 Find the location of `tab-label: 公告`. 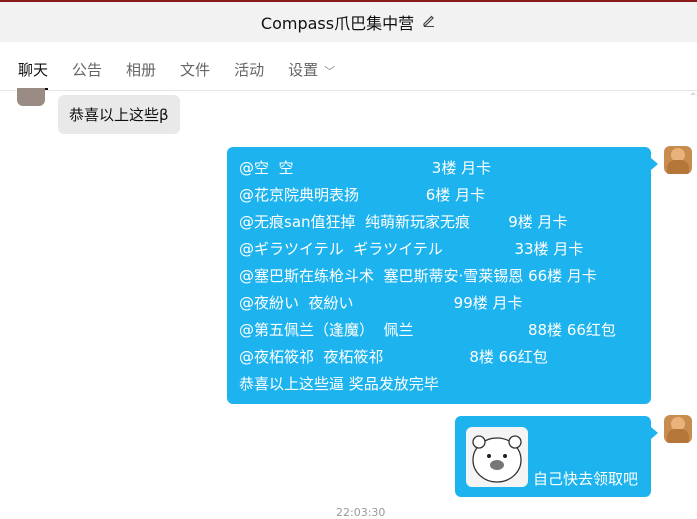

tab-label: 公告 is located at coordinates (87, 70).